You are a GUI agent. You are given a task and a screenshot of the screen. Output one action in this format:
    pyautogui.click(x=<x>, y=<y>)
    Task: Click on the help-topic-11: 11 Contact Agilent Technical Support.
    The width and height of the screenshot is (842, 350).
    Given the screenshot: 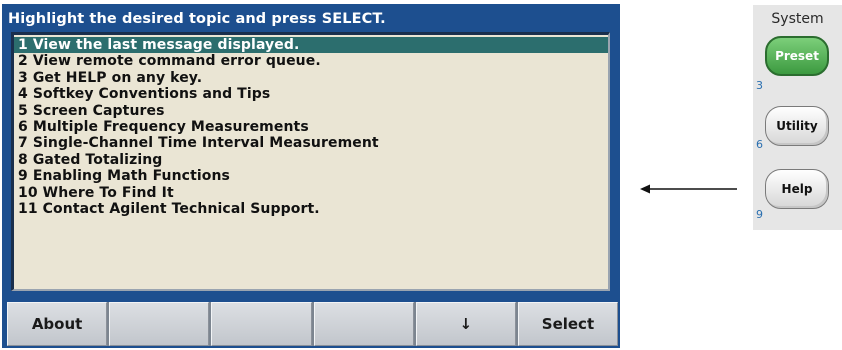 What is the action you would take?
    pyautogui.click(x=311, y=209)
    